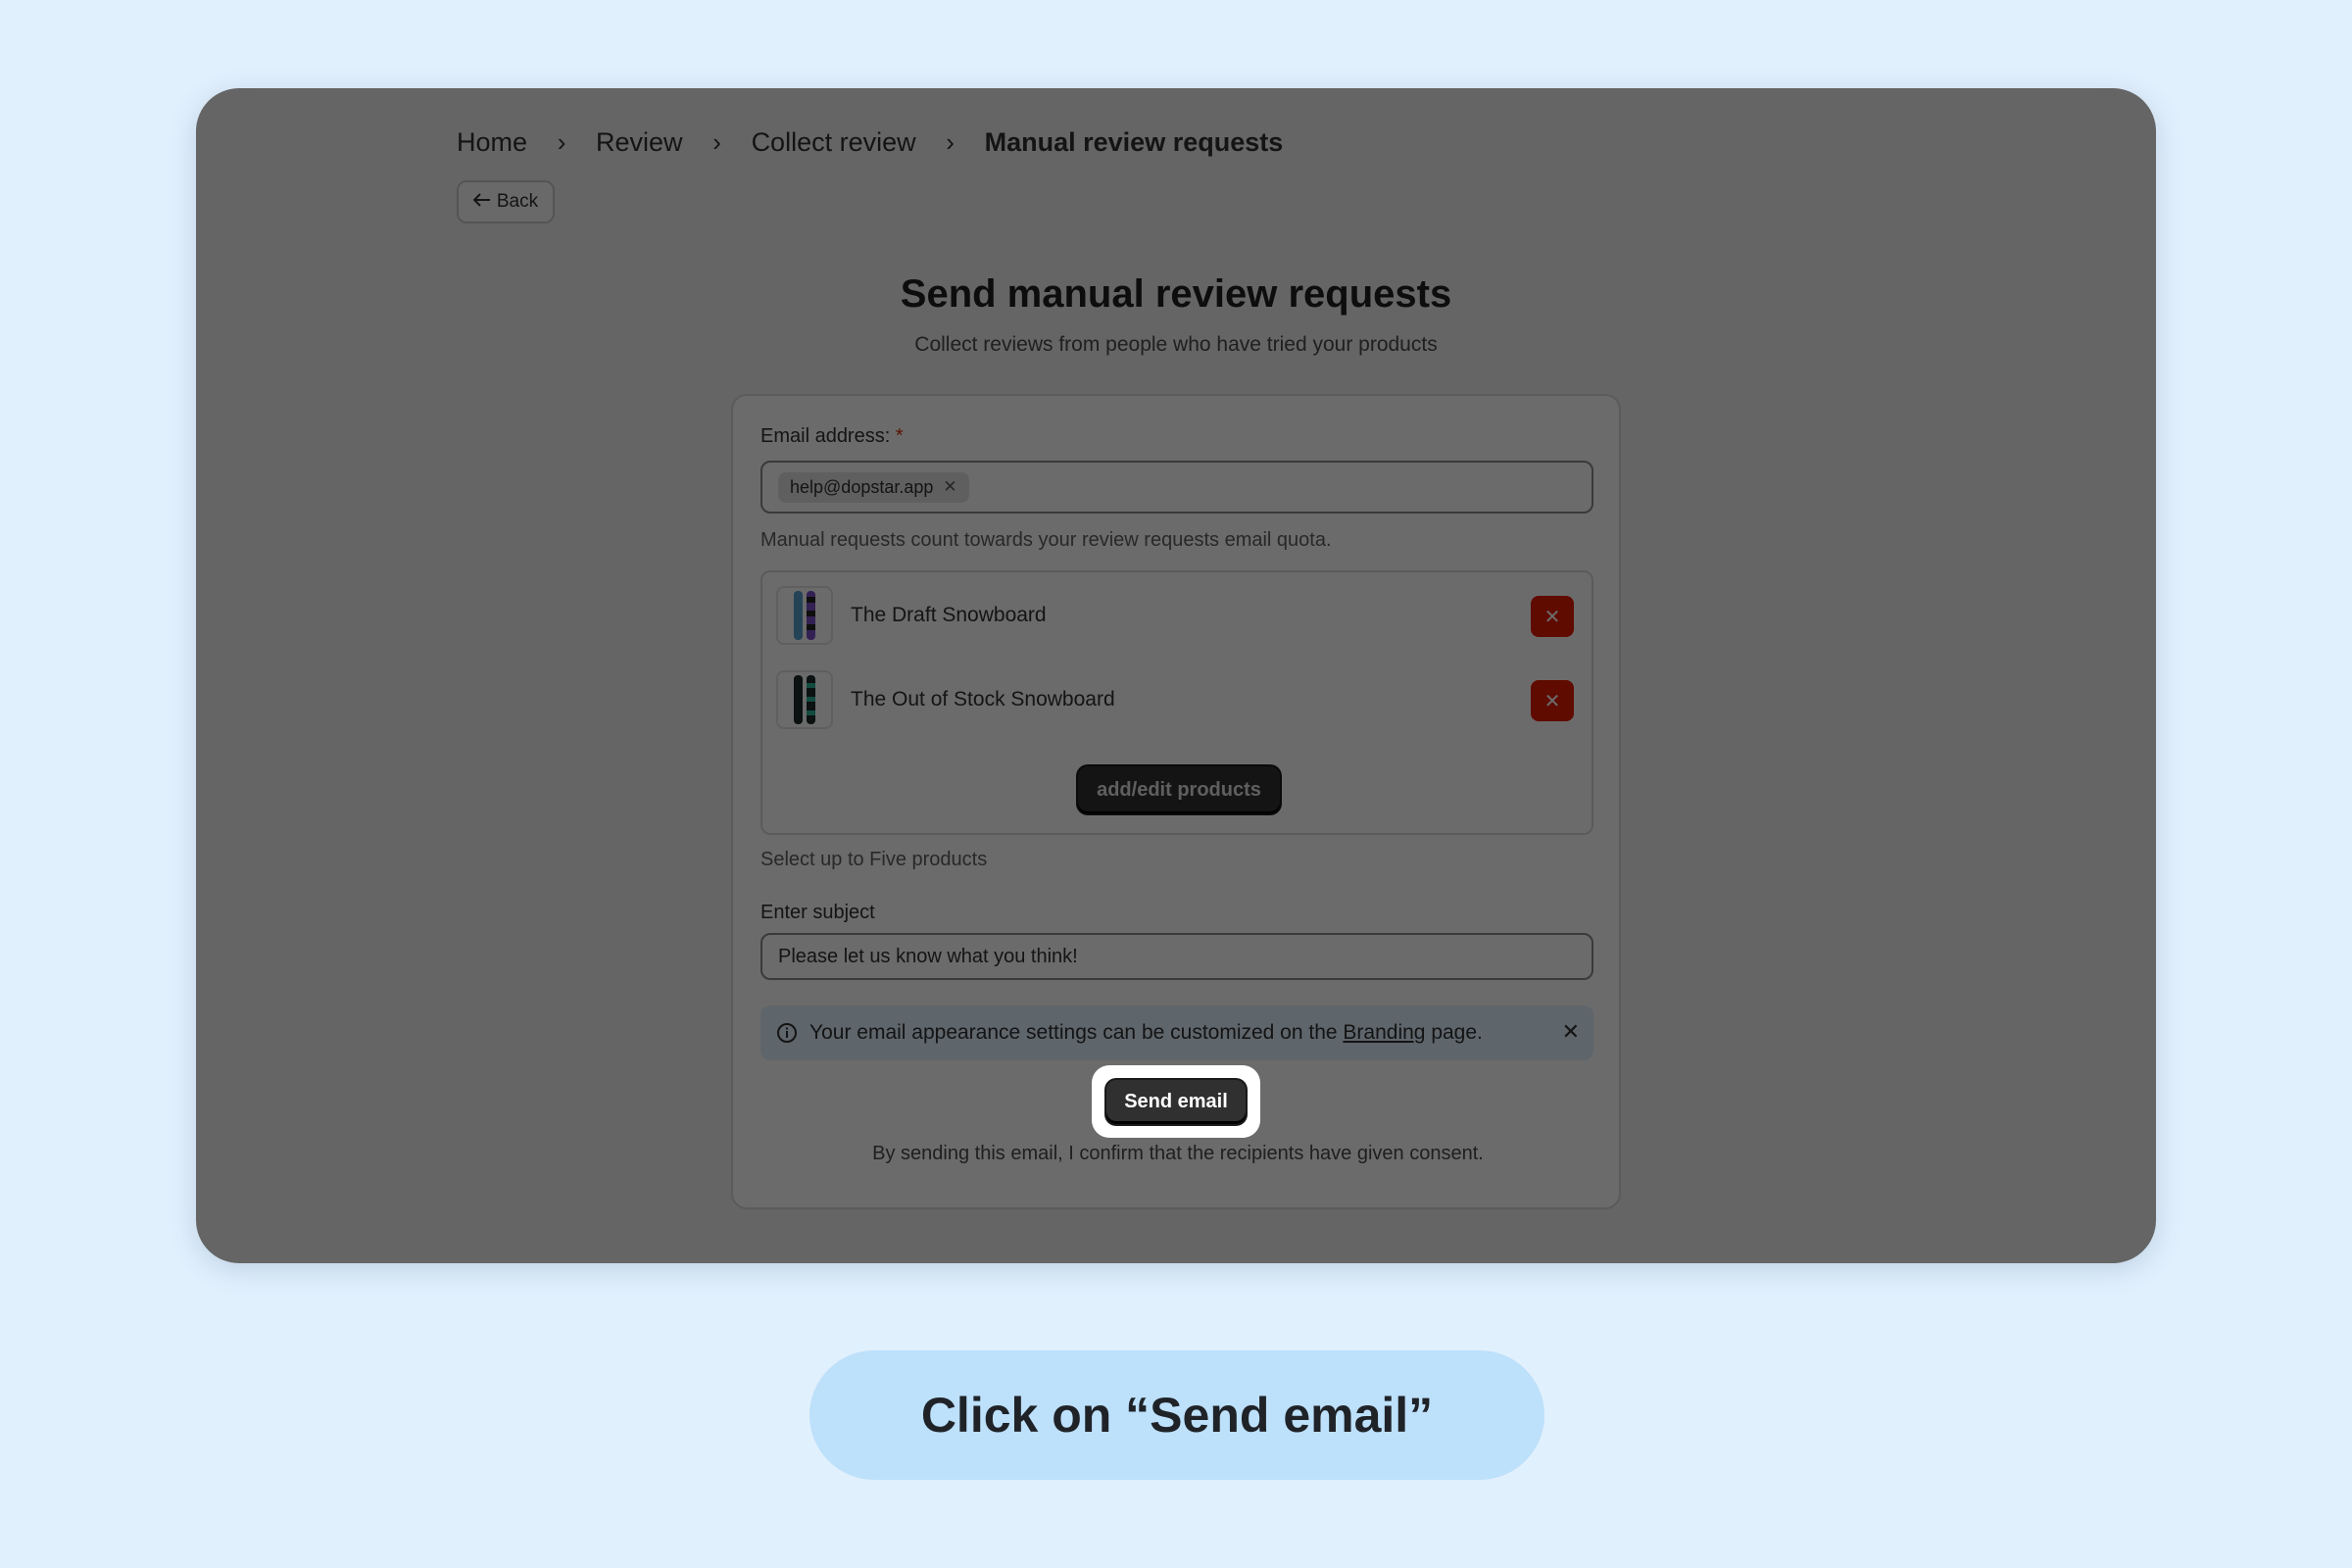 The width and height of the screenshot is (2352, 1568). Describe the element at coordinates (1177, 615) in the screenshot. I see `product-row: The Draft Snowboard ✕` at that location.